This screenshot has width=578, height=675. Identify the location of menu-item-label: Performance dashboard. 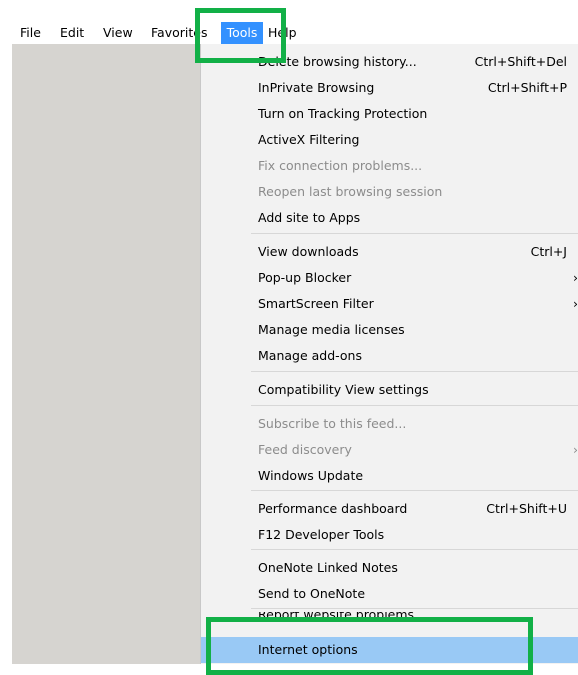
(333, 508).